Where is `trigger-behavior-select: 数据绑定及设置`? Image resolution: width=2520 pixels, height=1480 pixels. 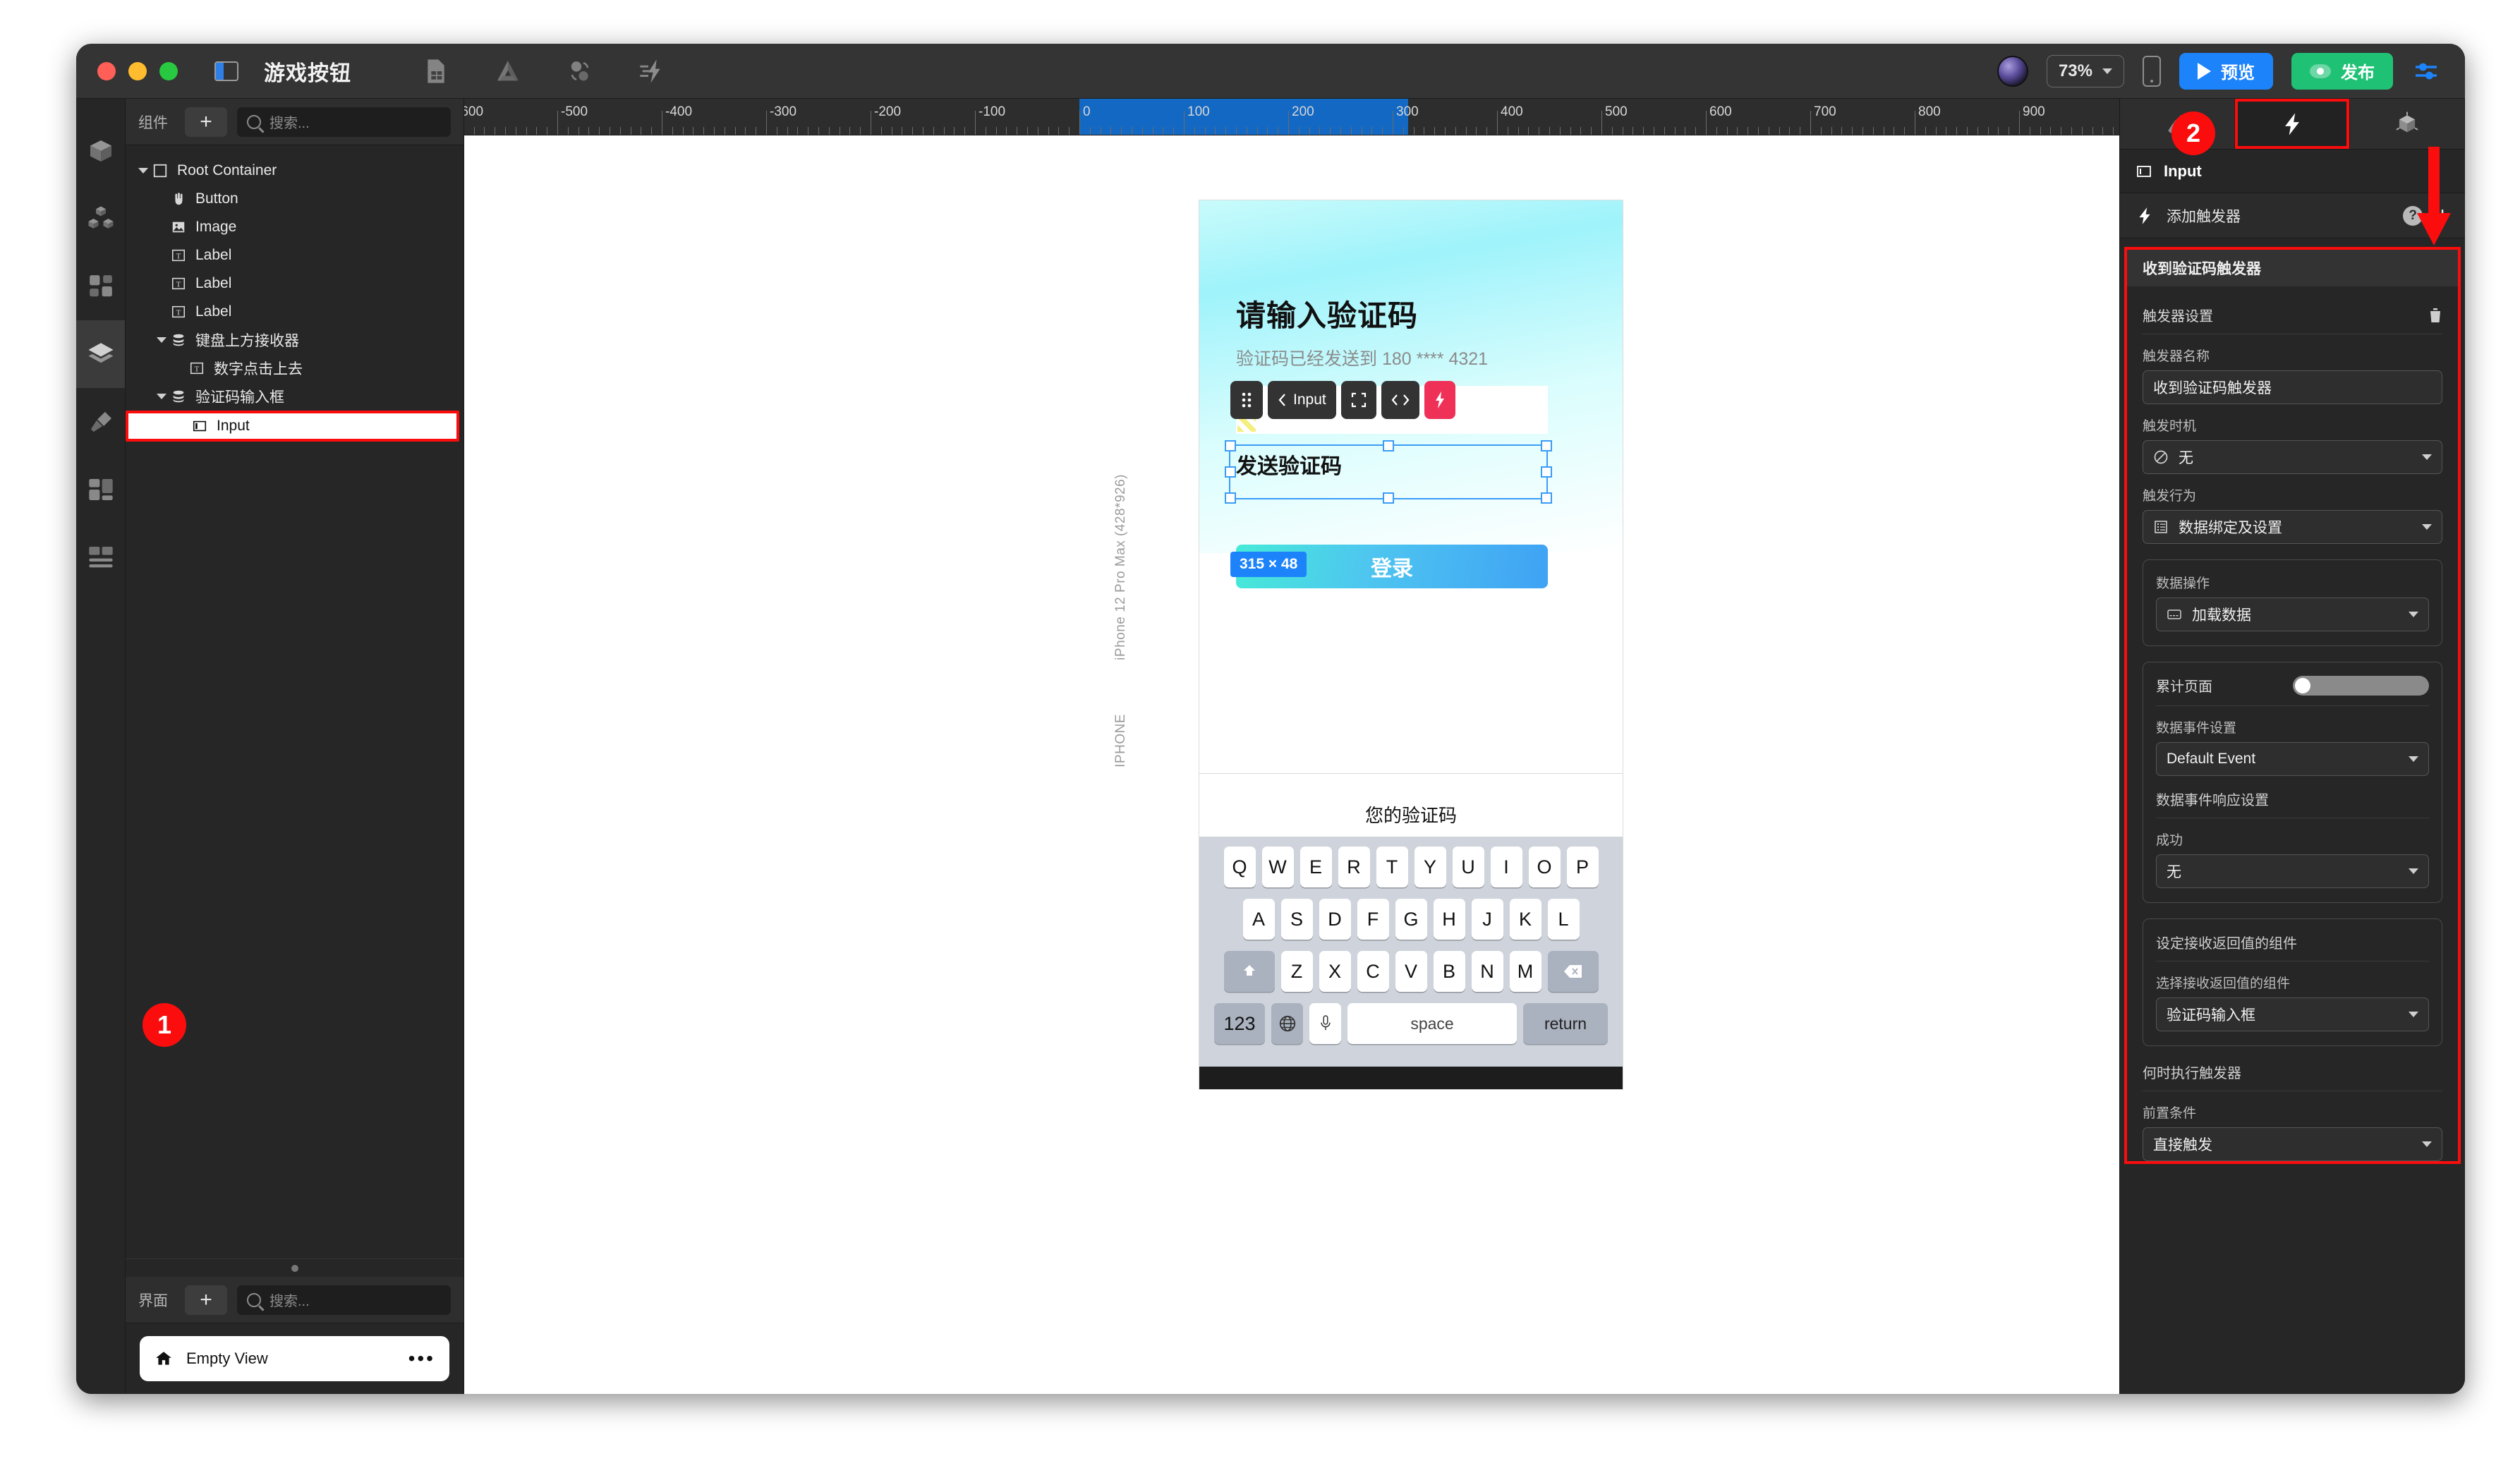 trigger-behavior-select: 数据绑定及设置 is located at coordinates (2292, 527).